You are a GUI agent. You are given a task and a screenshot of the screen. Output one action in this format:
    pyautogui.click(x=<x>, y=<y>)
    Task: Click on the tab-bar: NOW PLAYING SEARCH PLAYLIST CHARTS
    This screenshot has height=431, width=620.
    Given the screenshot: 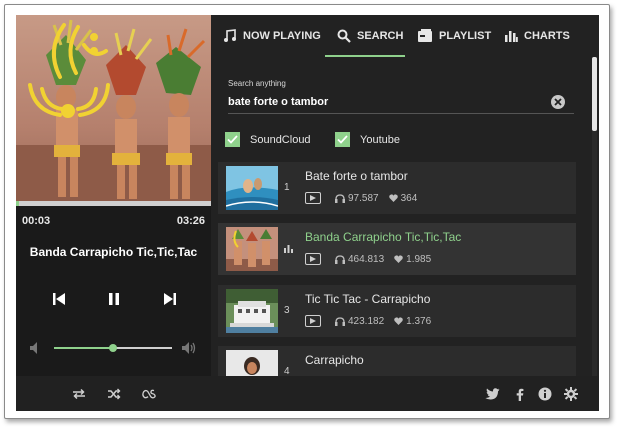 What is the action you would take?
    pyautogui.click(x=405, y=36)
    